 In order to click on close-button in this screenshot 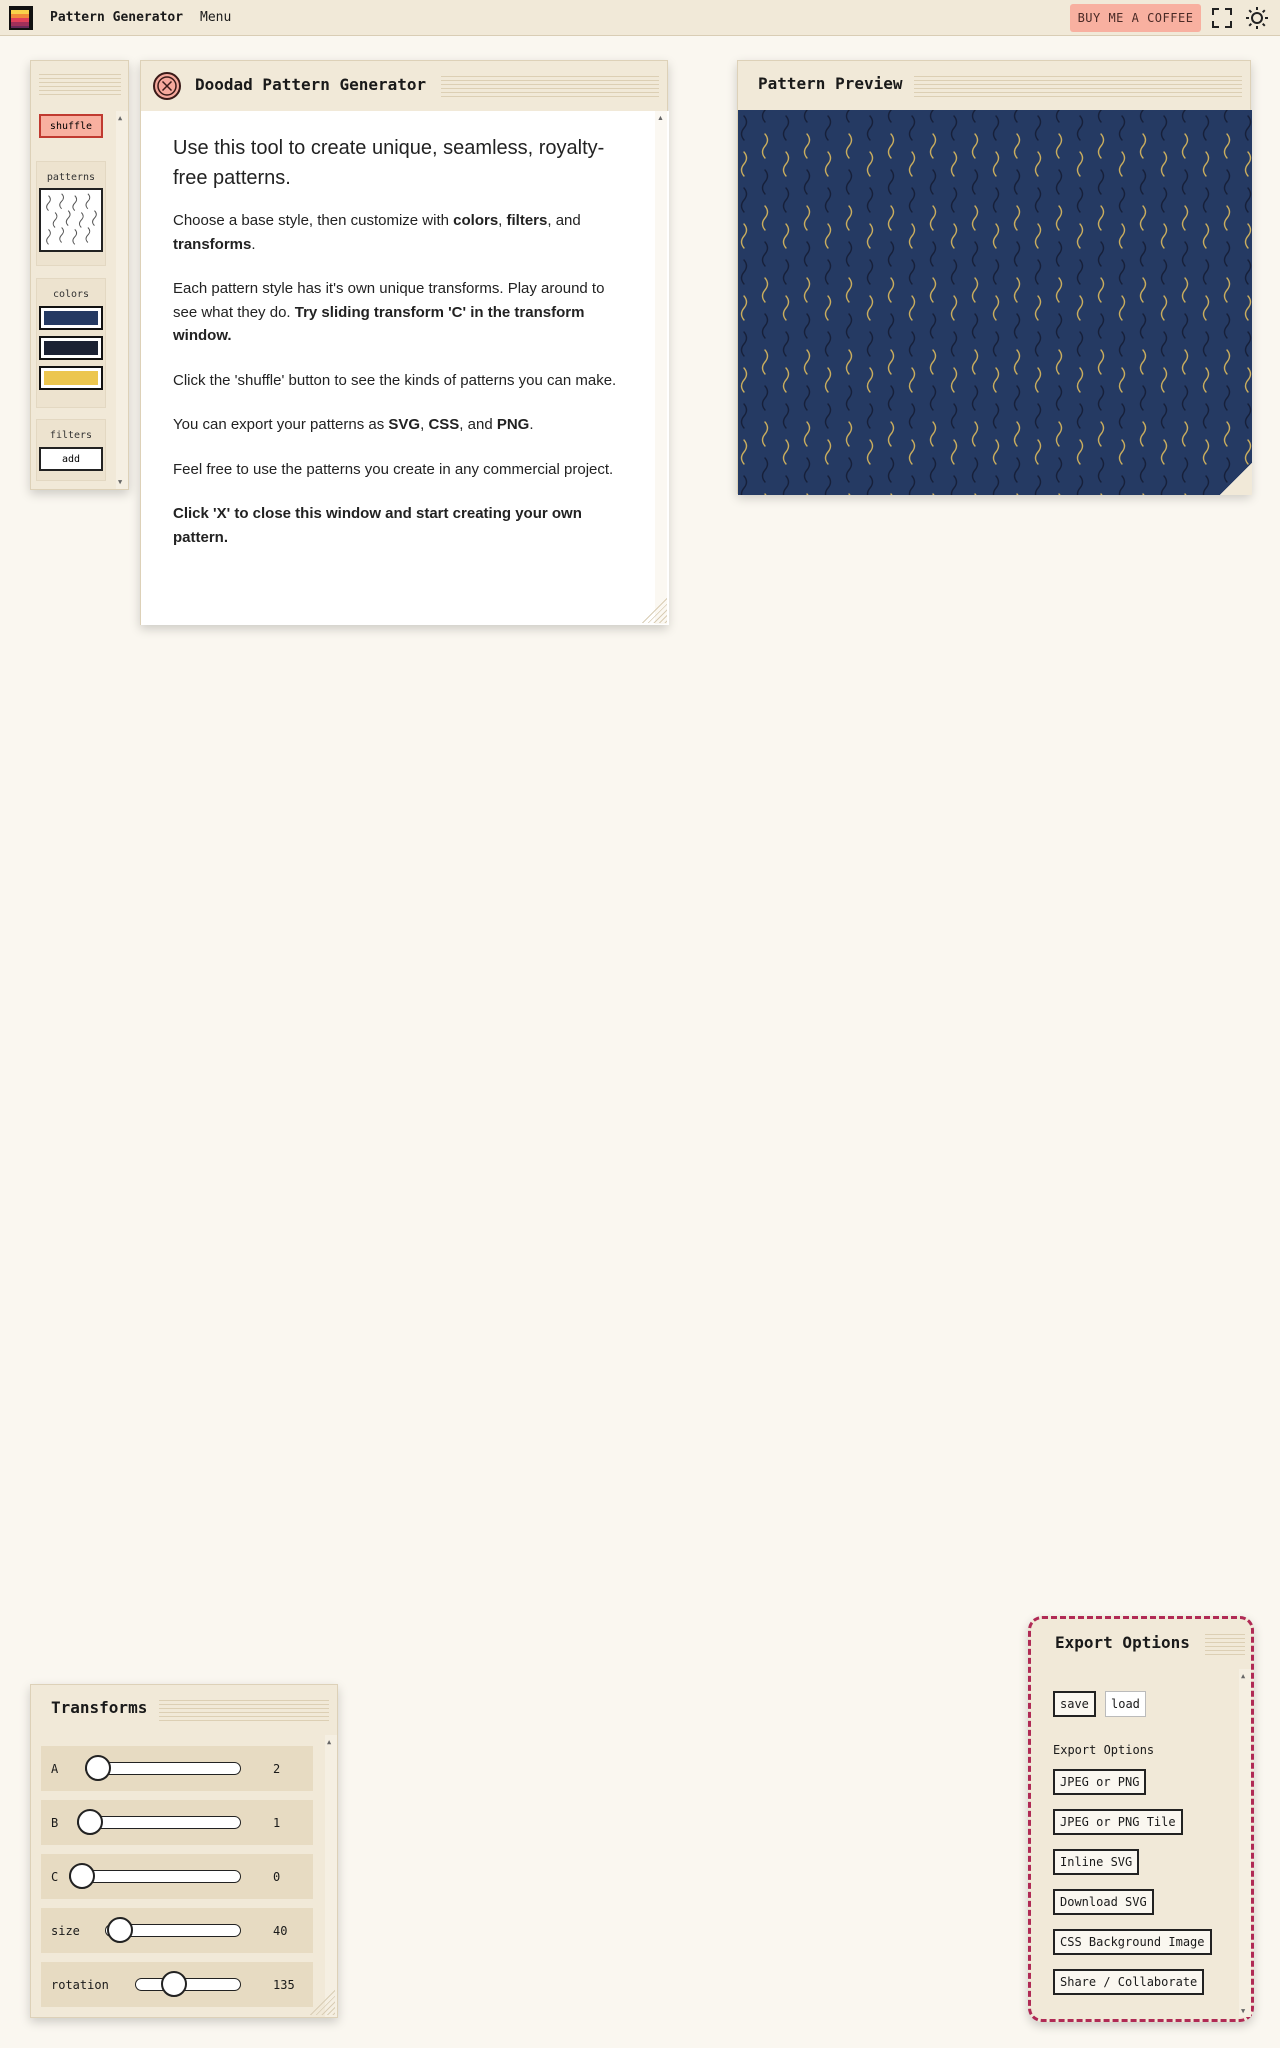, I will do `click(167, 86)`.